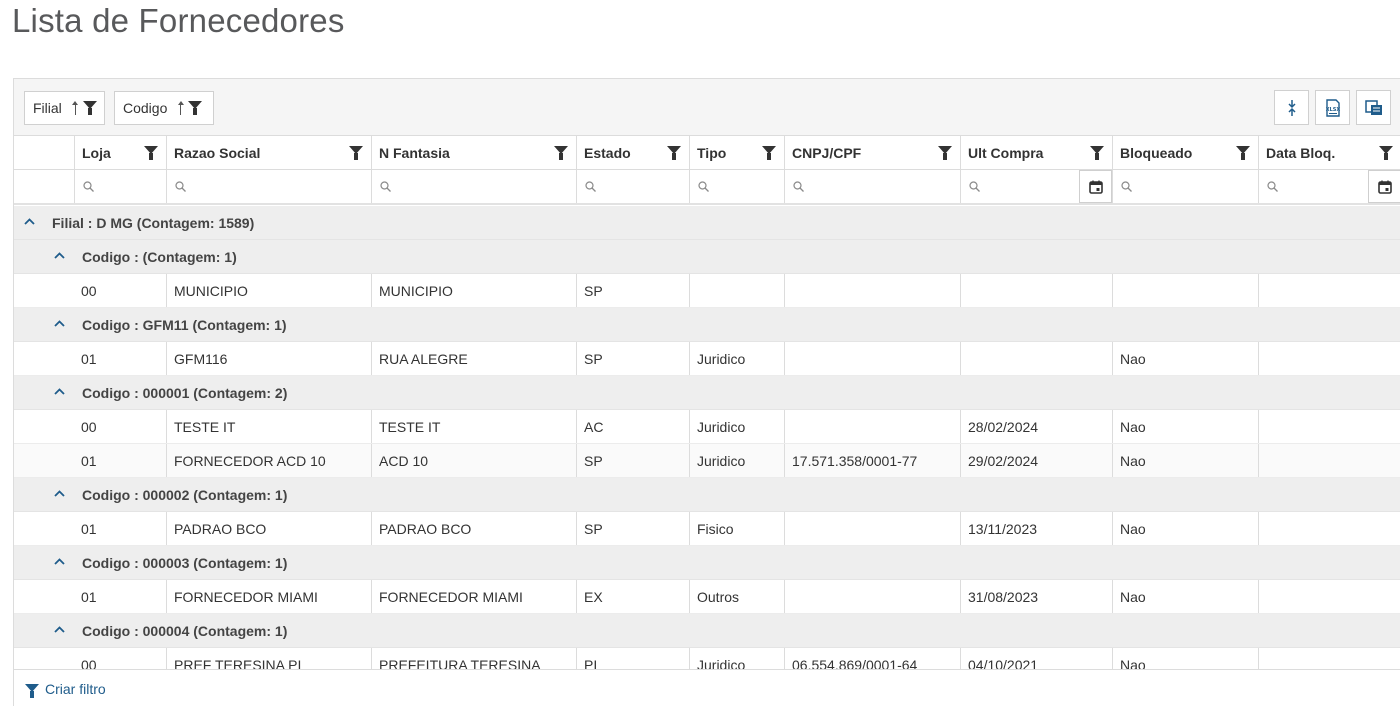 The height and width of the screenshot is (706, 1400). I want to click on cell-value: Fisico, so click(715, 529).